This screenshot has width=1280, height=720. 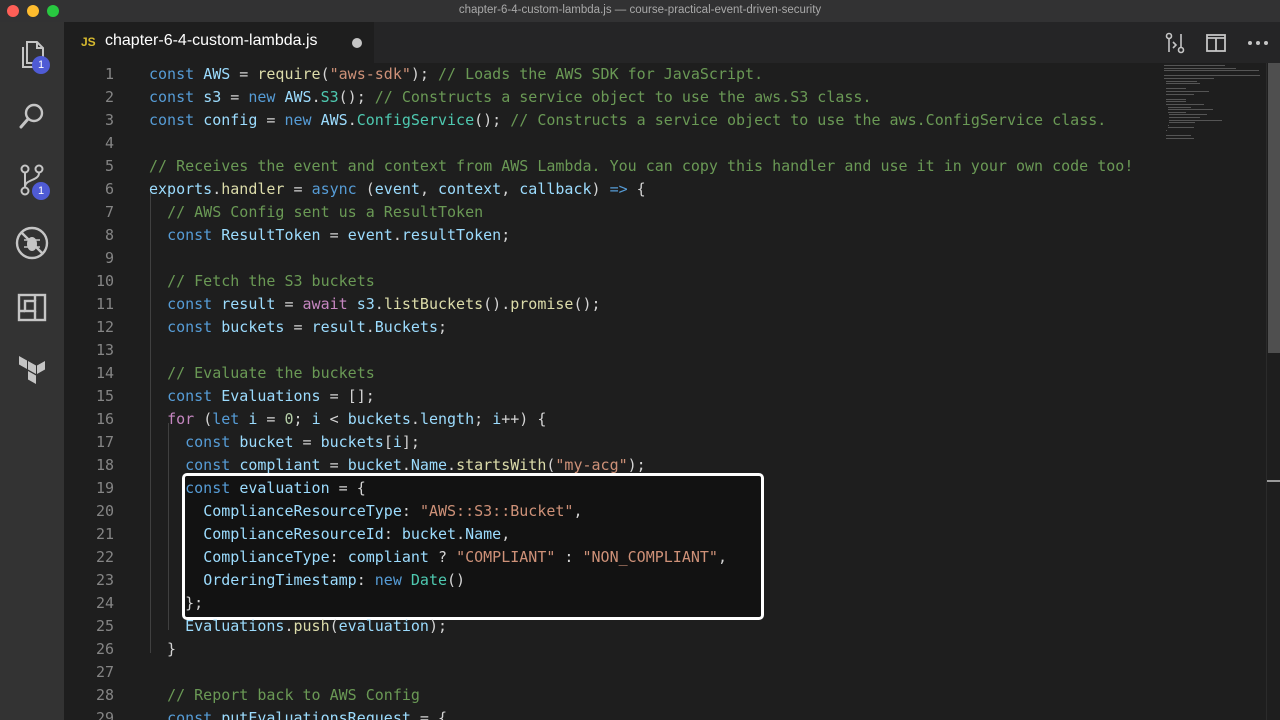 I want to click on code-token: "aws-sdk", so click(x=370, y=74).